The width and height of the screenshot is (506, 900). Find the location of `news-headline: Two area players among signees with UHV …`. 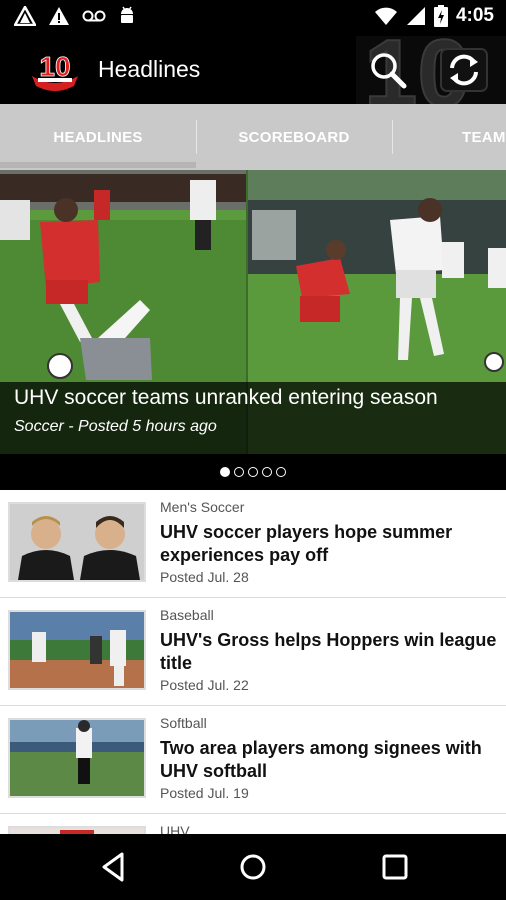

news-headline: Two area players among signees with UHV … is located at coordinates (321, 759).